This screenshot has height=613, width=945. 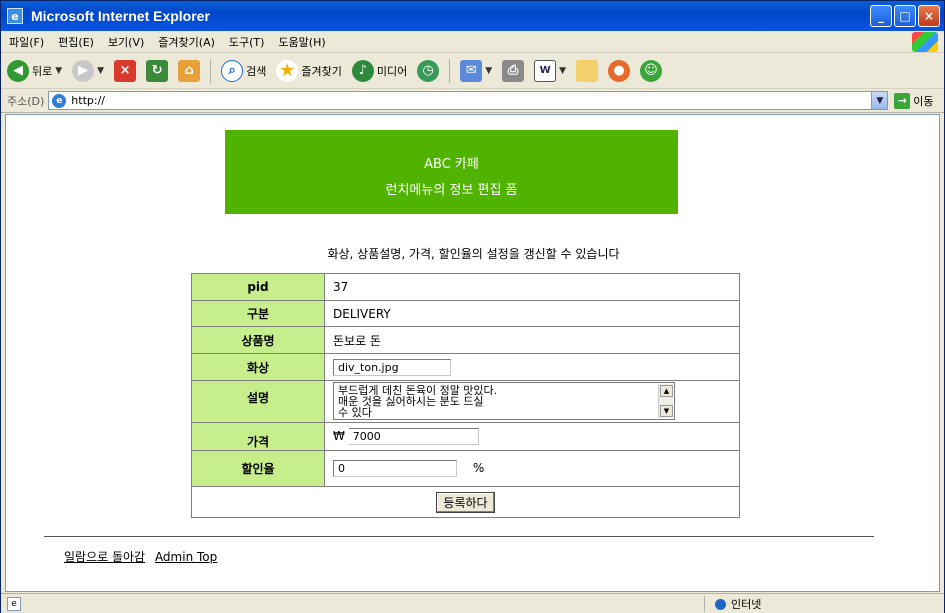 I want to click on toolbar-separator, so click(x=450, y=70).